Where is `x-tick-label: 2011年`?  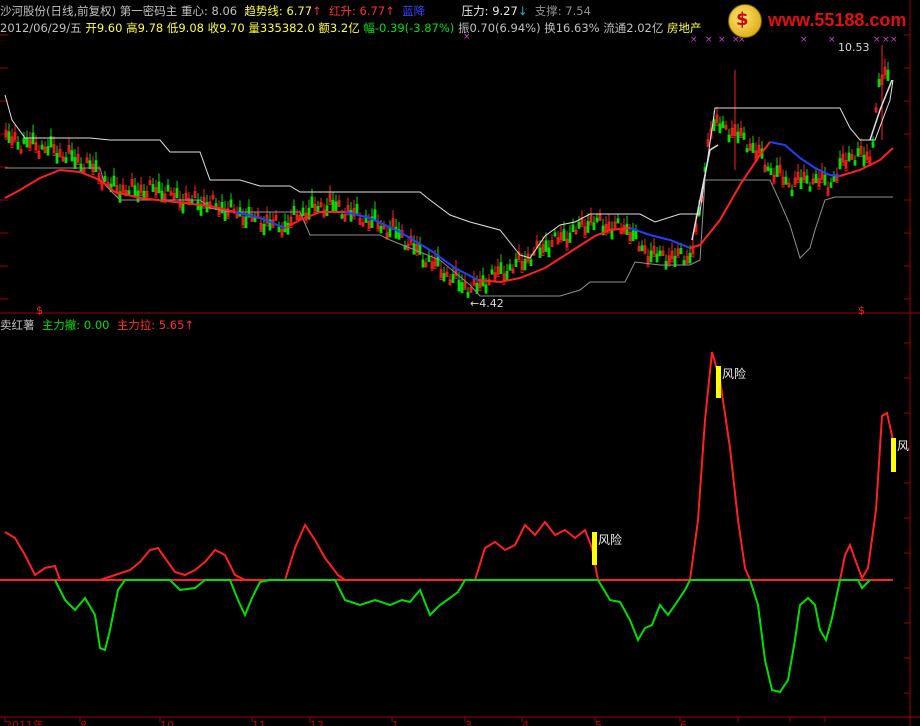 x-tick-label: 2011年 is located at coordinates (24, 722).